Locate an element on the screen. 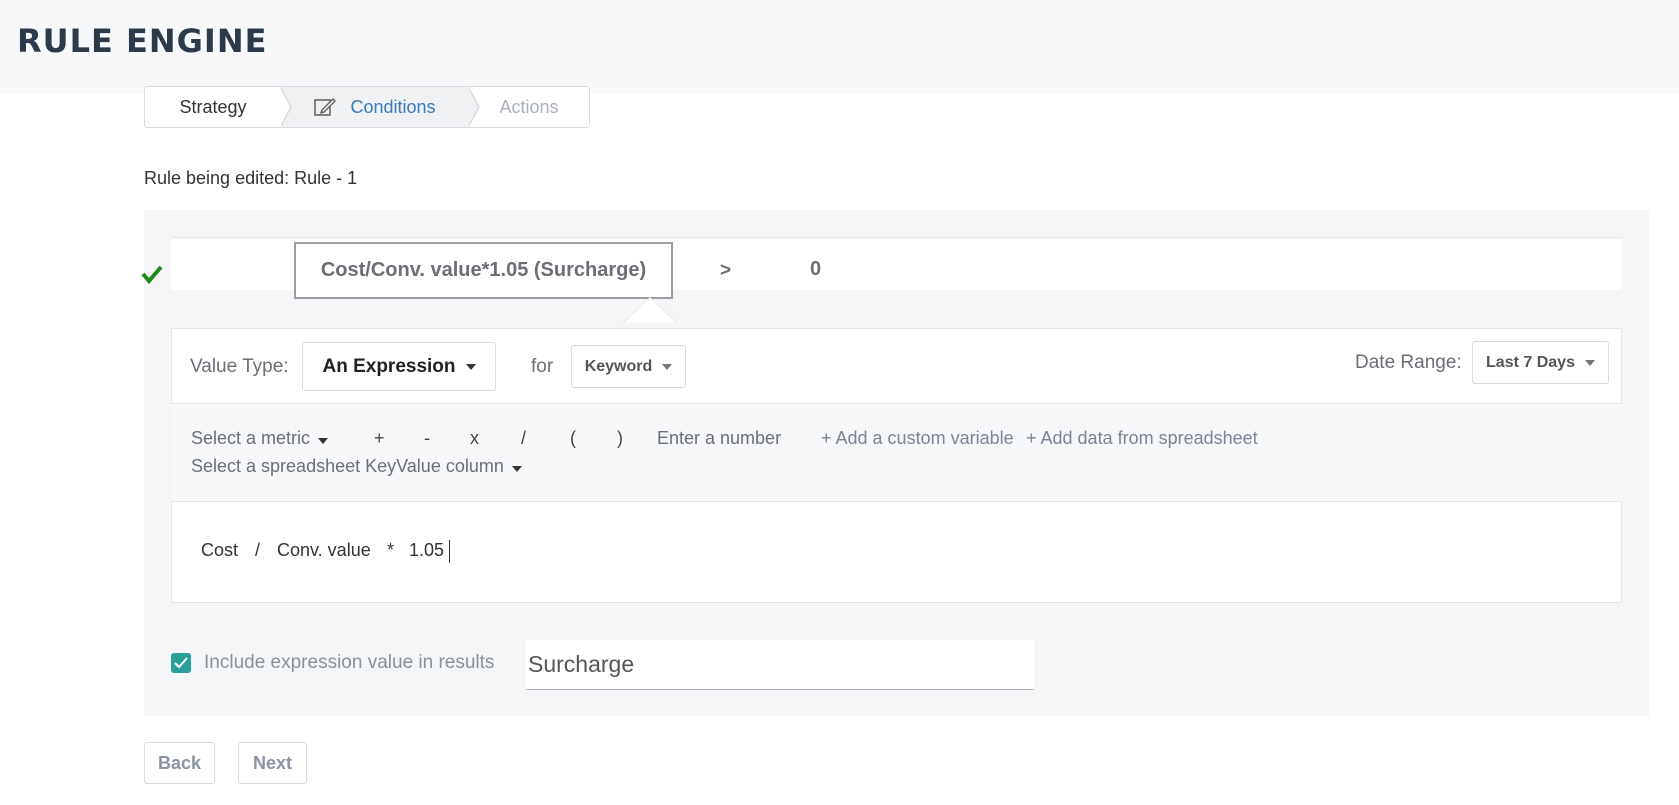 The width and height of the screenshot is (1679, 805). text-cursor is located at coordinates (449, 551).